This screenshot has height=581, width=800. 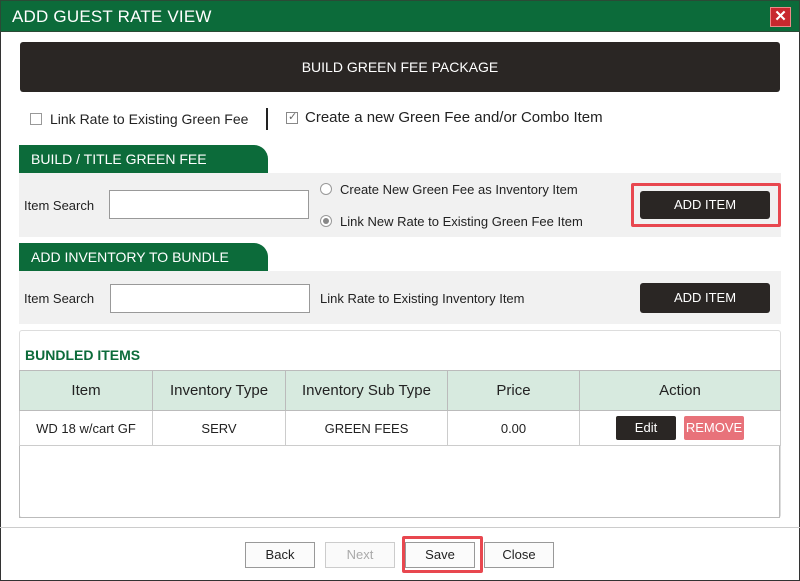 I want to click on create-new-label: Create a new Green Fee and/or Combo Item, so click(x=454, y=117).